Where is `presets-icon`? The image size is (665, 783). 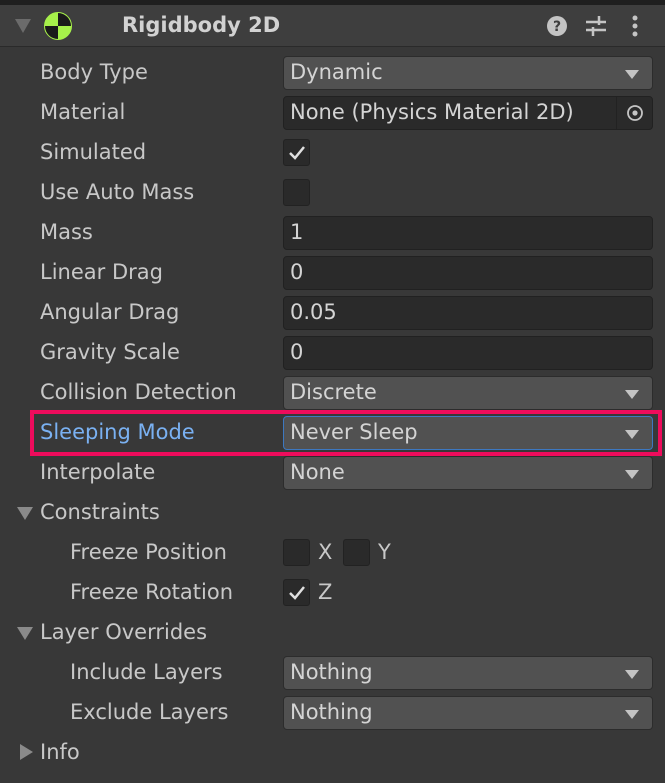 presets-icon is located at coordinates (596, 26).